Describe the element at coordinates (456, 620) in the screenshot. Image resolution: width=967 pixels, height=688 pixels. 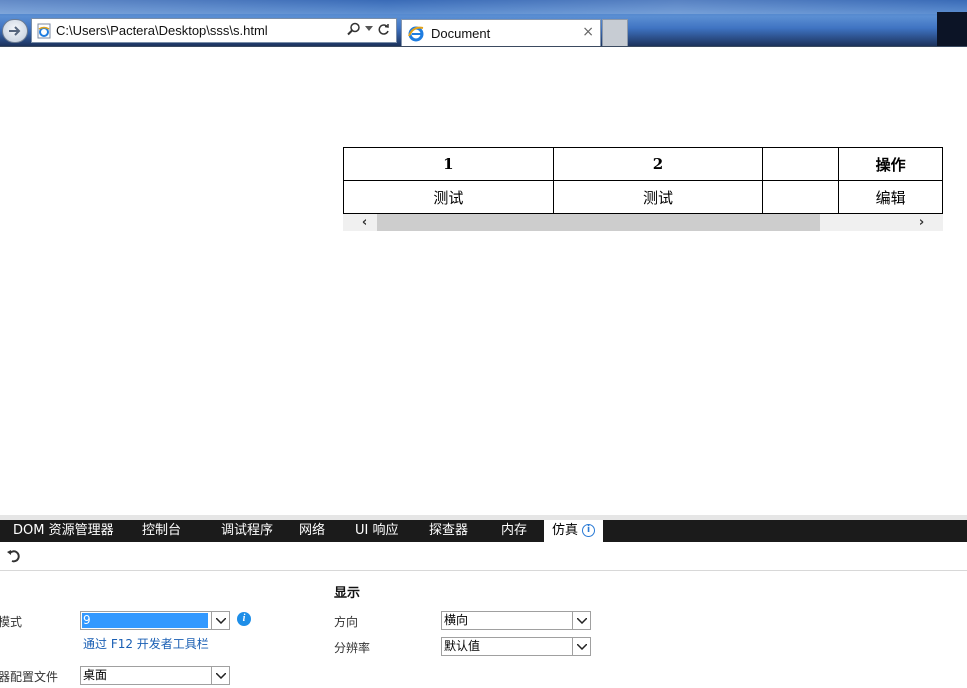
I see `orientation-value: 横向` at that location.